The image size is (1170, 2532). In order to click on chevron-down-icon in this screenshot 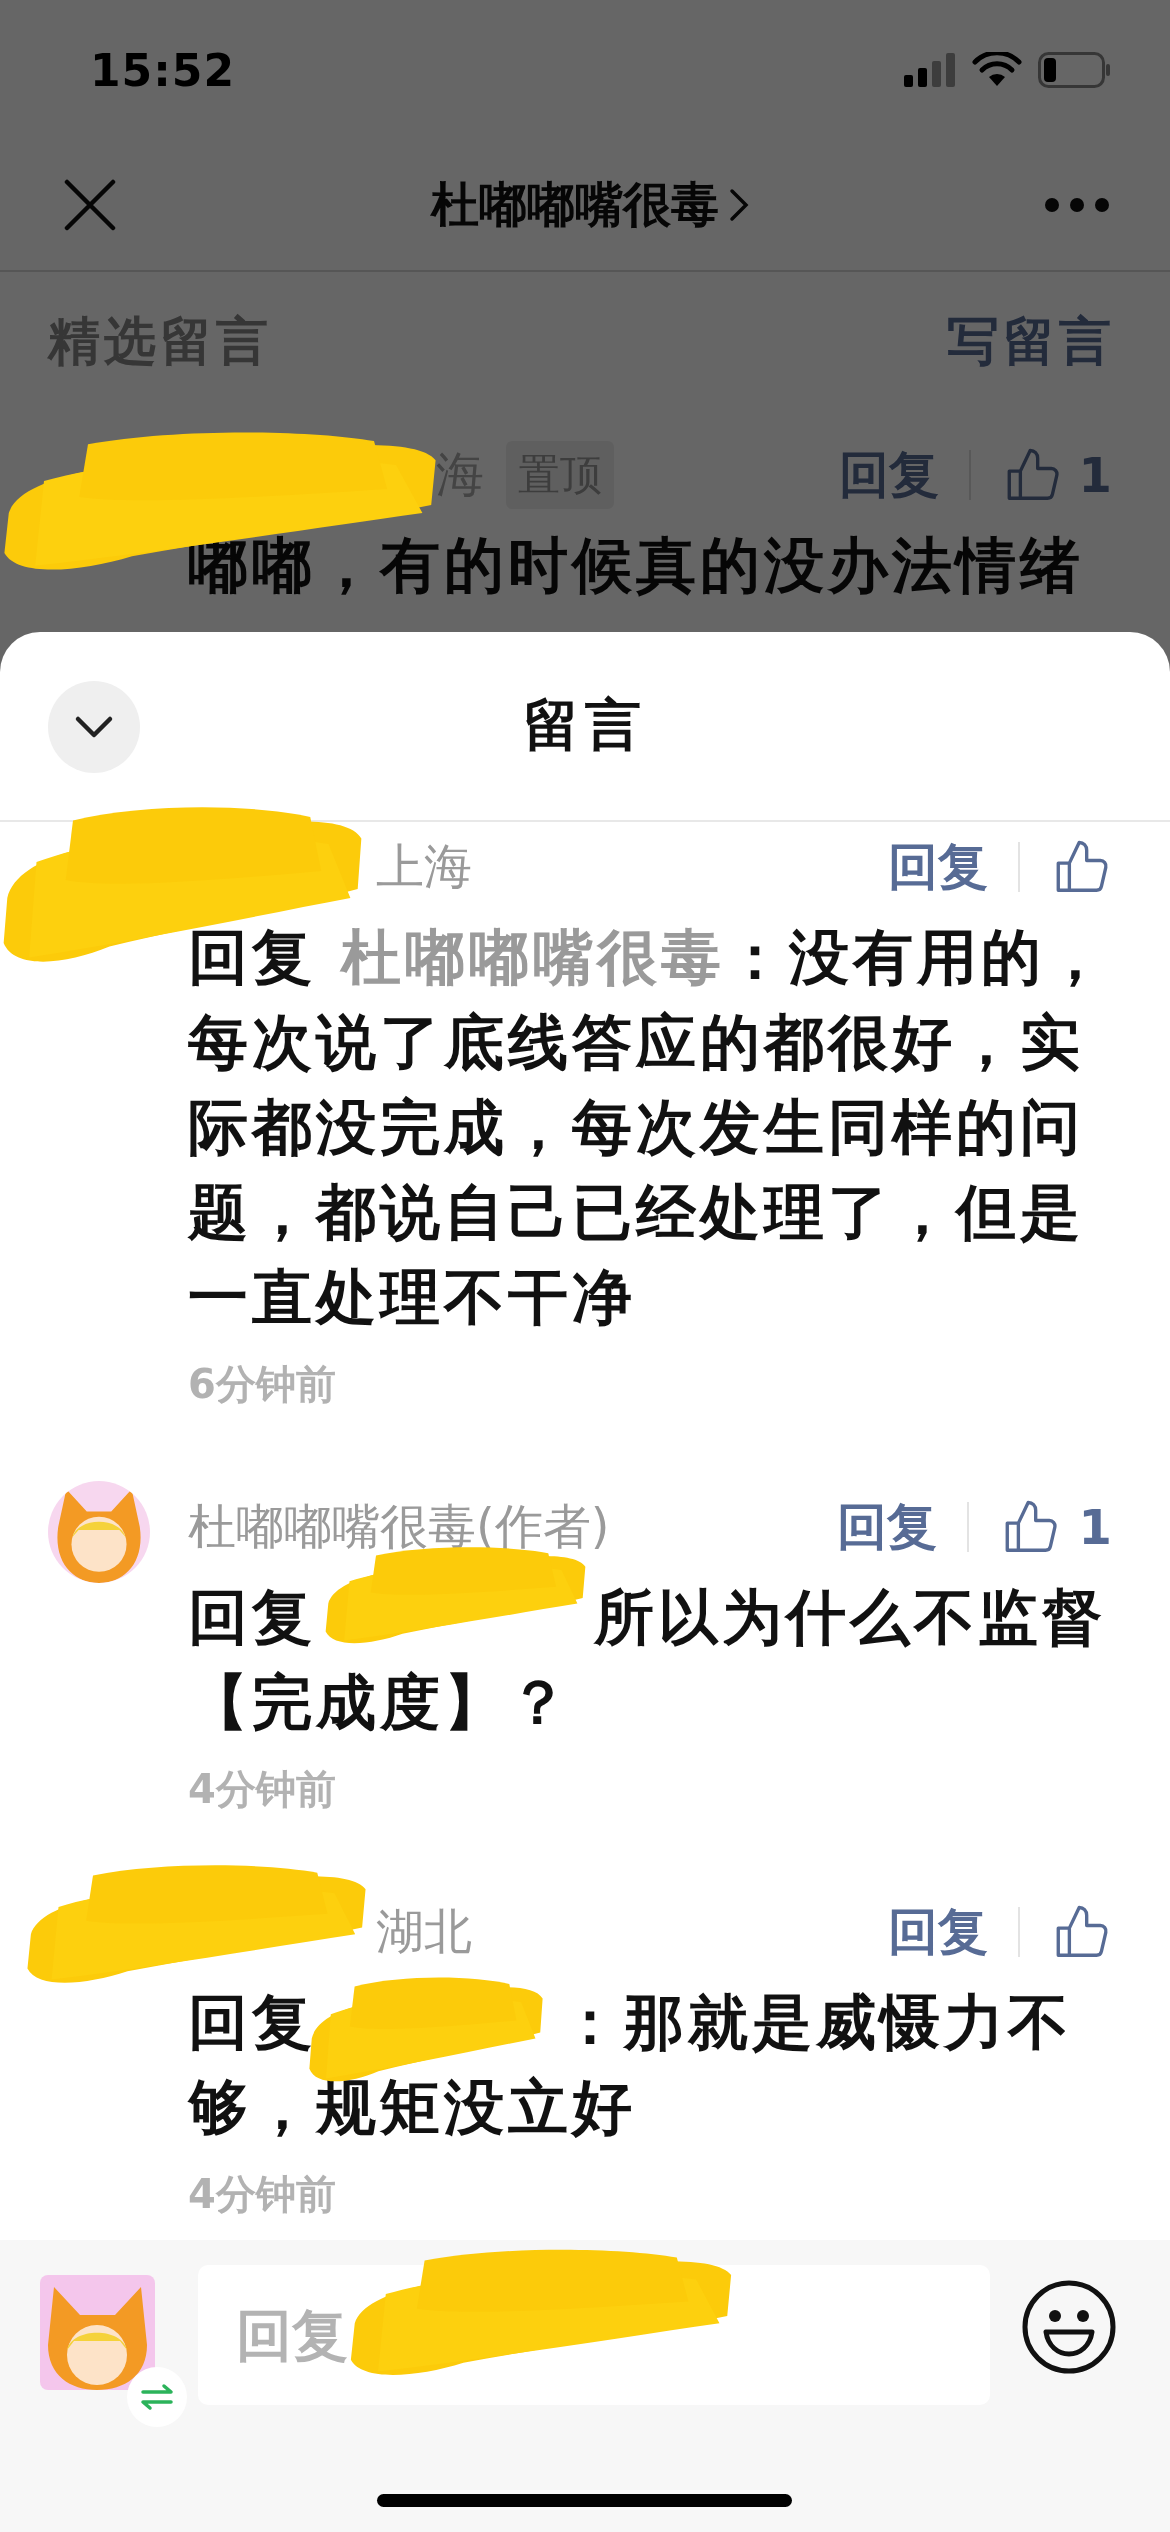, I will do `click(94, 727)`.